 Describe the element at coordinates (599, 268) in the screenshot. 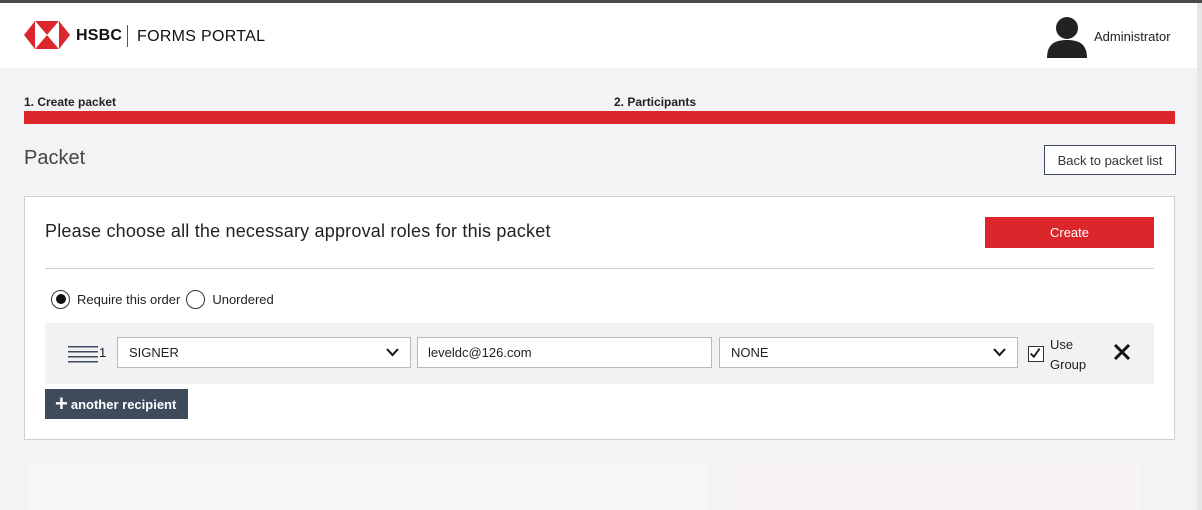

I see `divider` at that location.